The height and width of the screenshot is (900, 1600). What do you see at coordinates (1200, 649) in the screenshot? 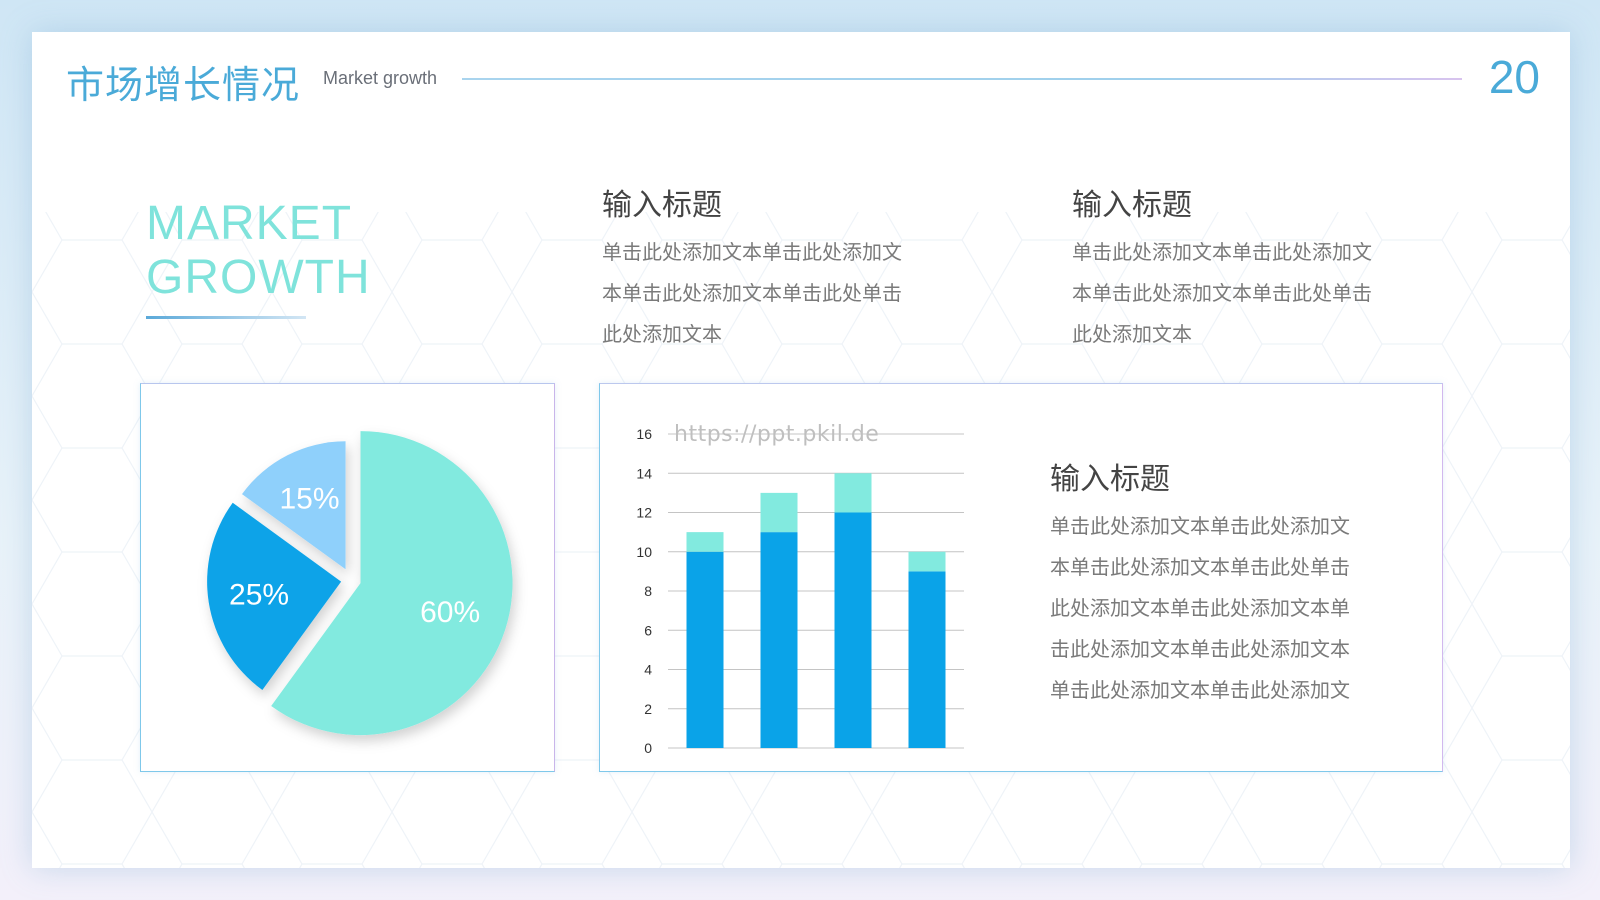
I see `text-line: 击此处添加文本单击此处添加文本` at bounding box center [1200, 649].